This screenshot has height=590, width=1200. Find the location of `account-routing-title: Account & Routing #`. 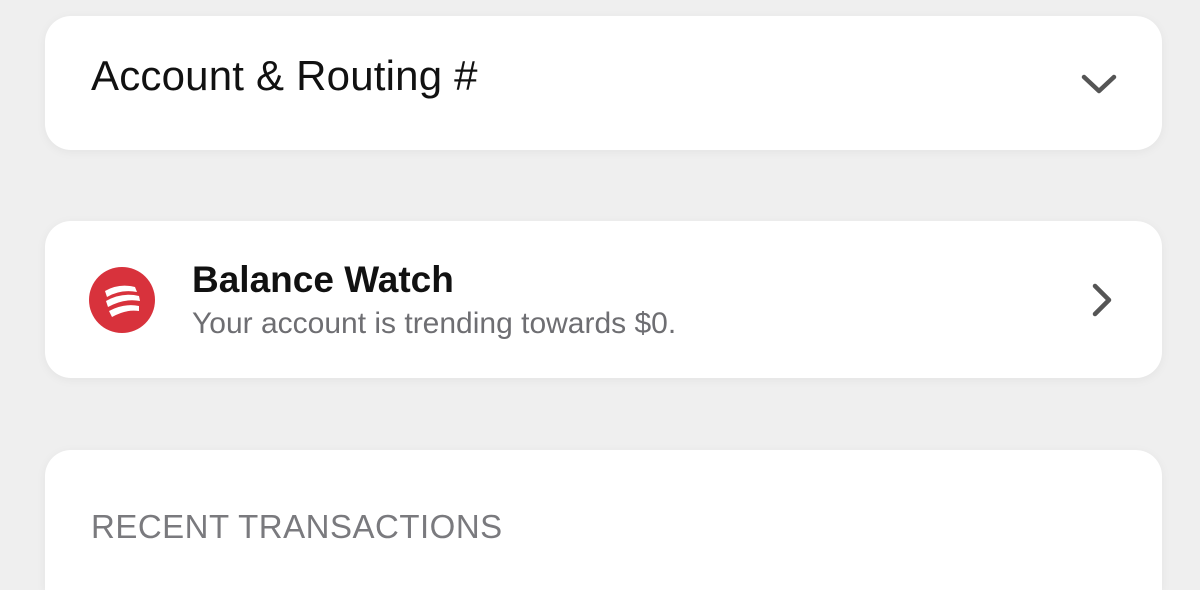

account-routing-title: Account & Routing # is located at coordinates (284, 75).